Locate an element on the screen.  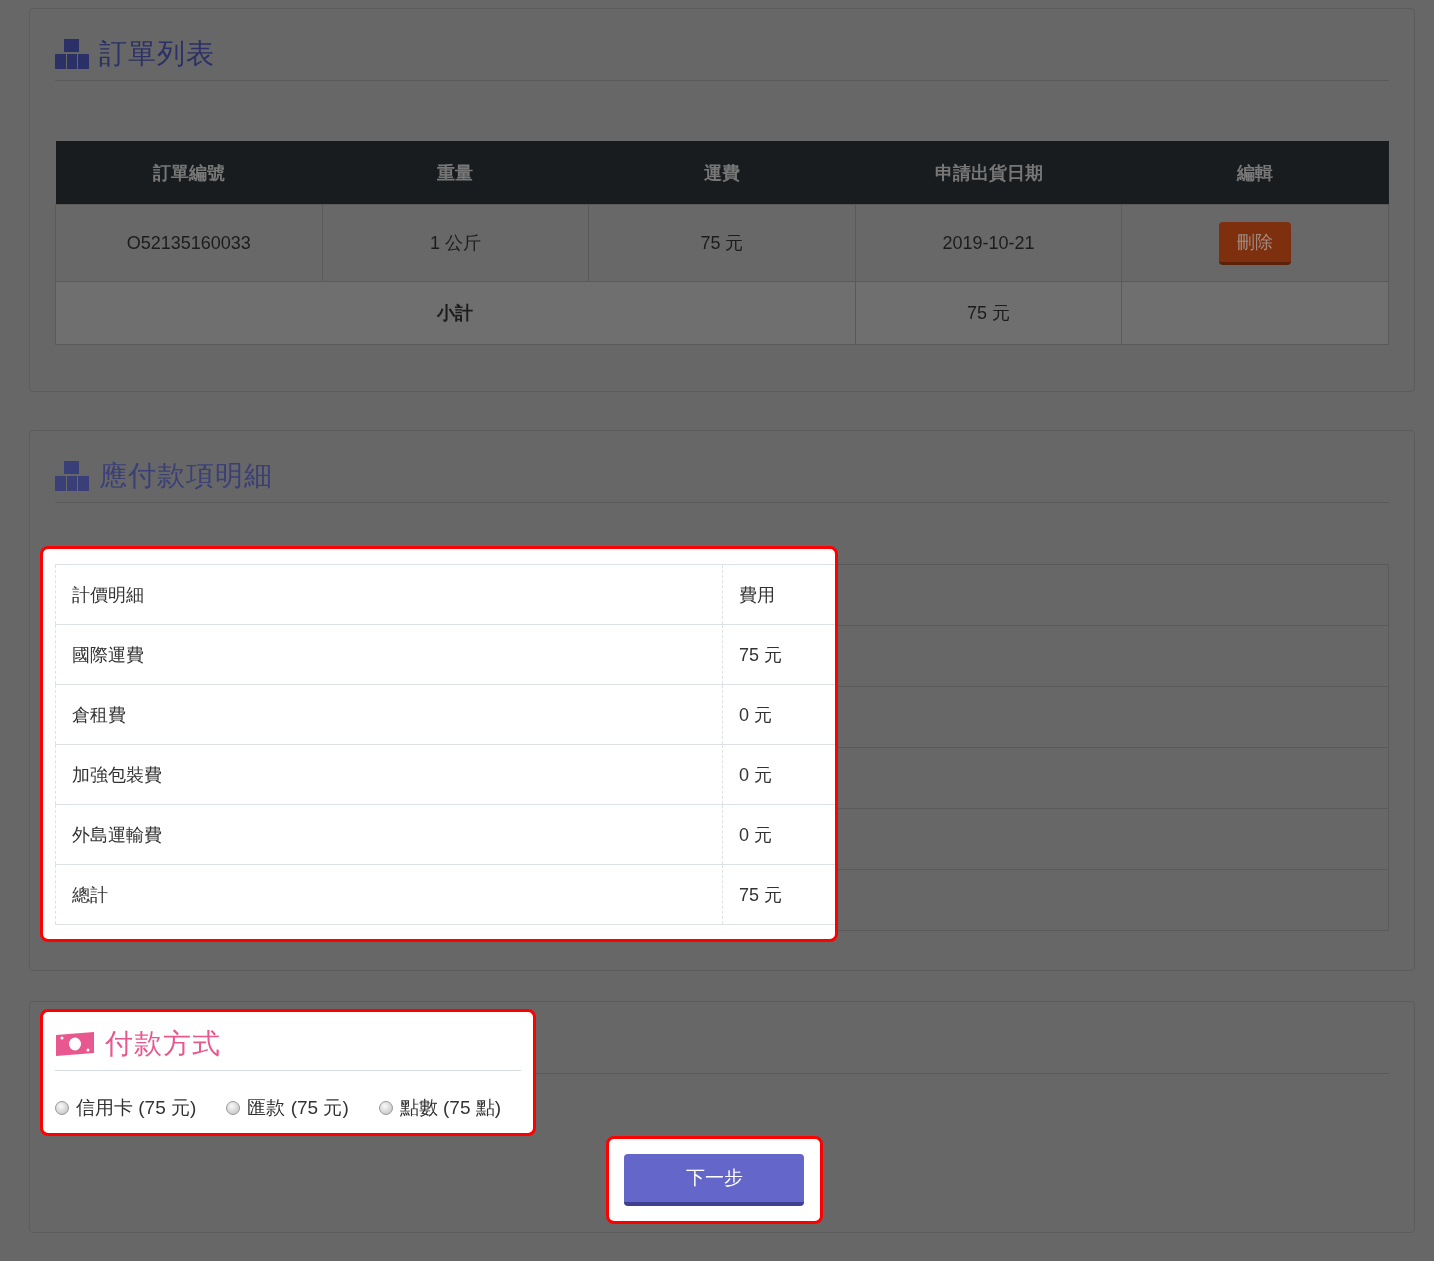
fee-item: 總計 is located at coordinates (389, 894).